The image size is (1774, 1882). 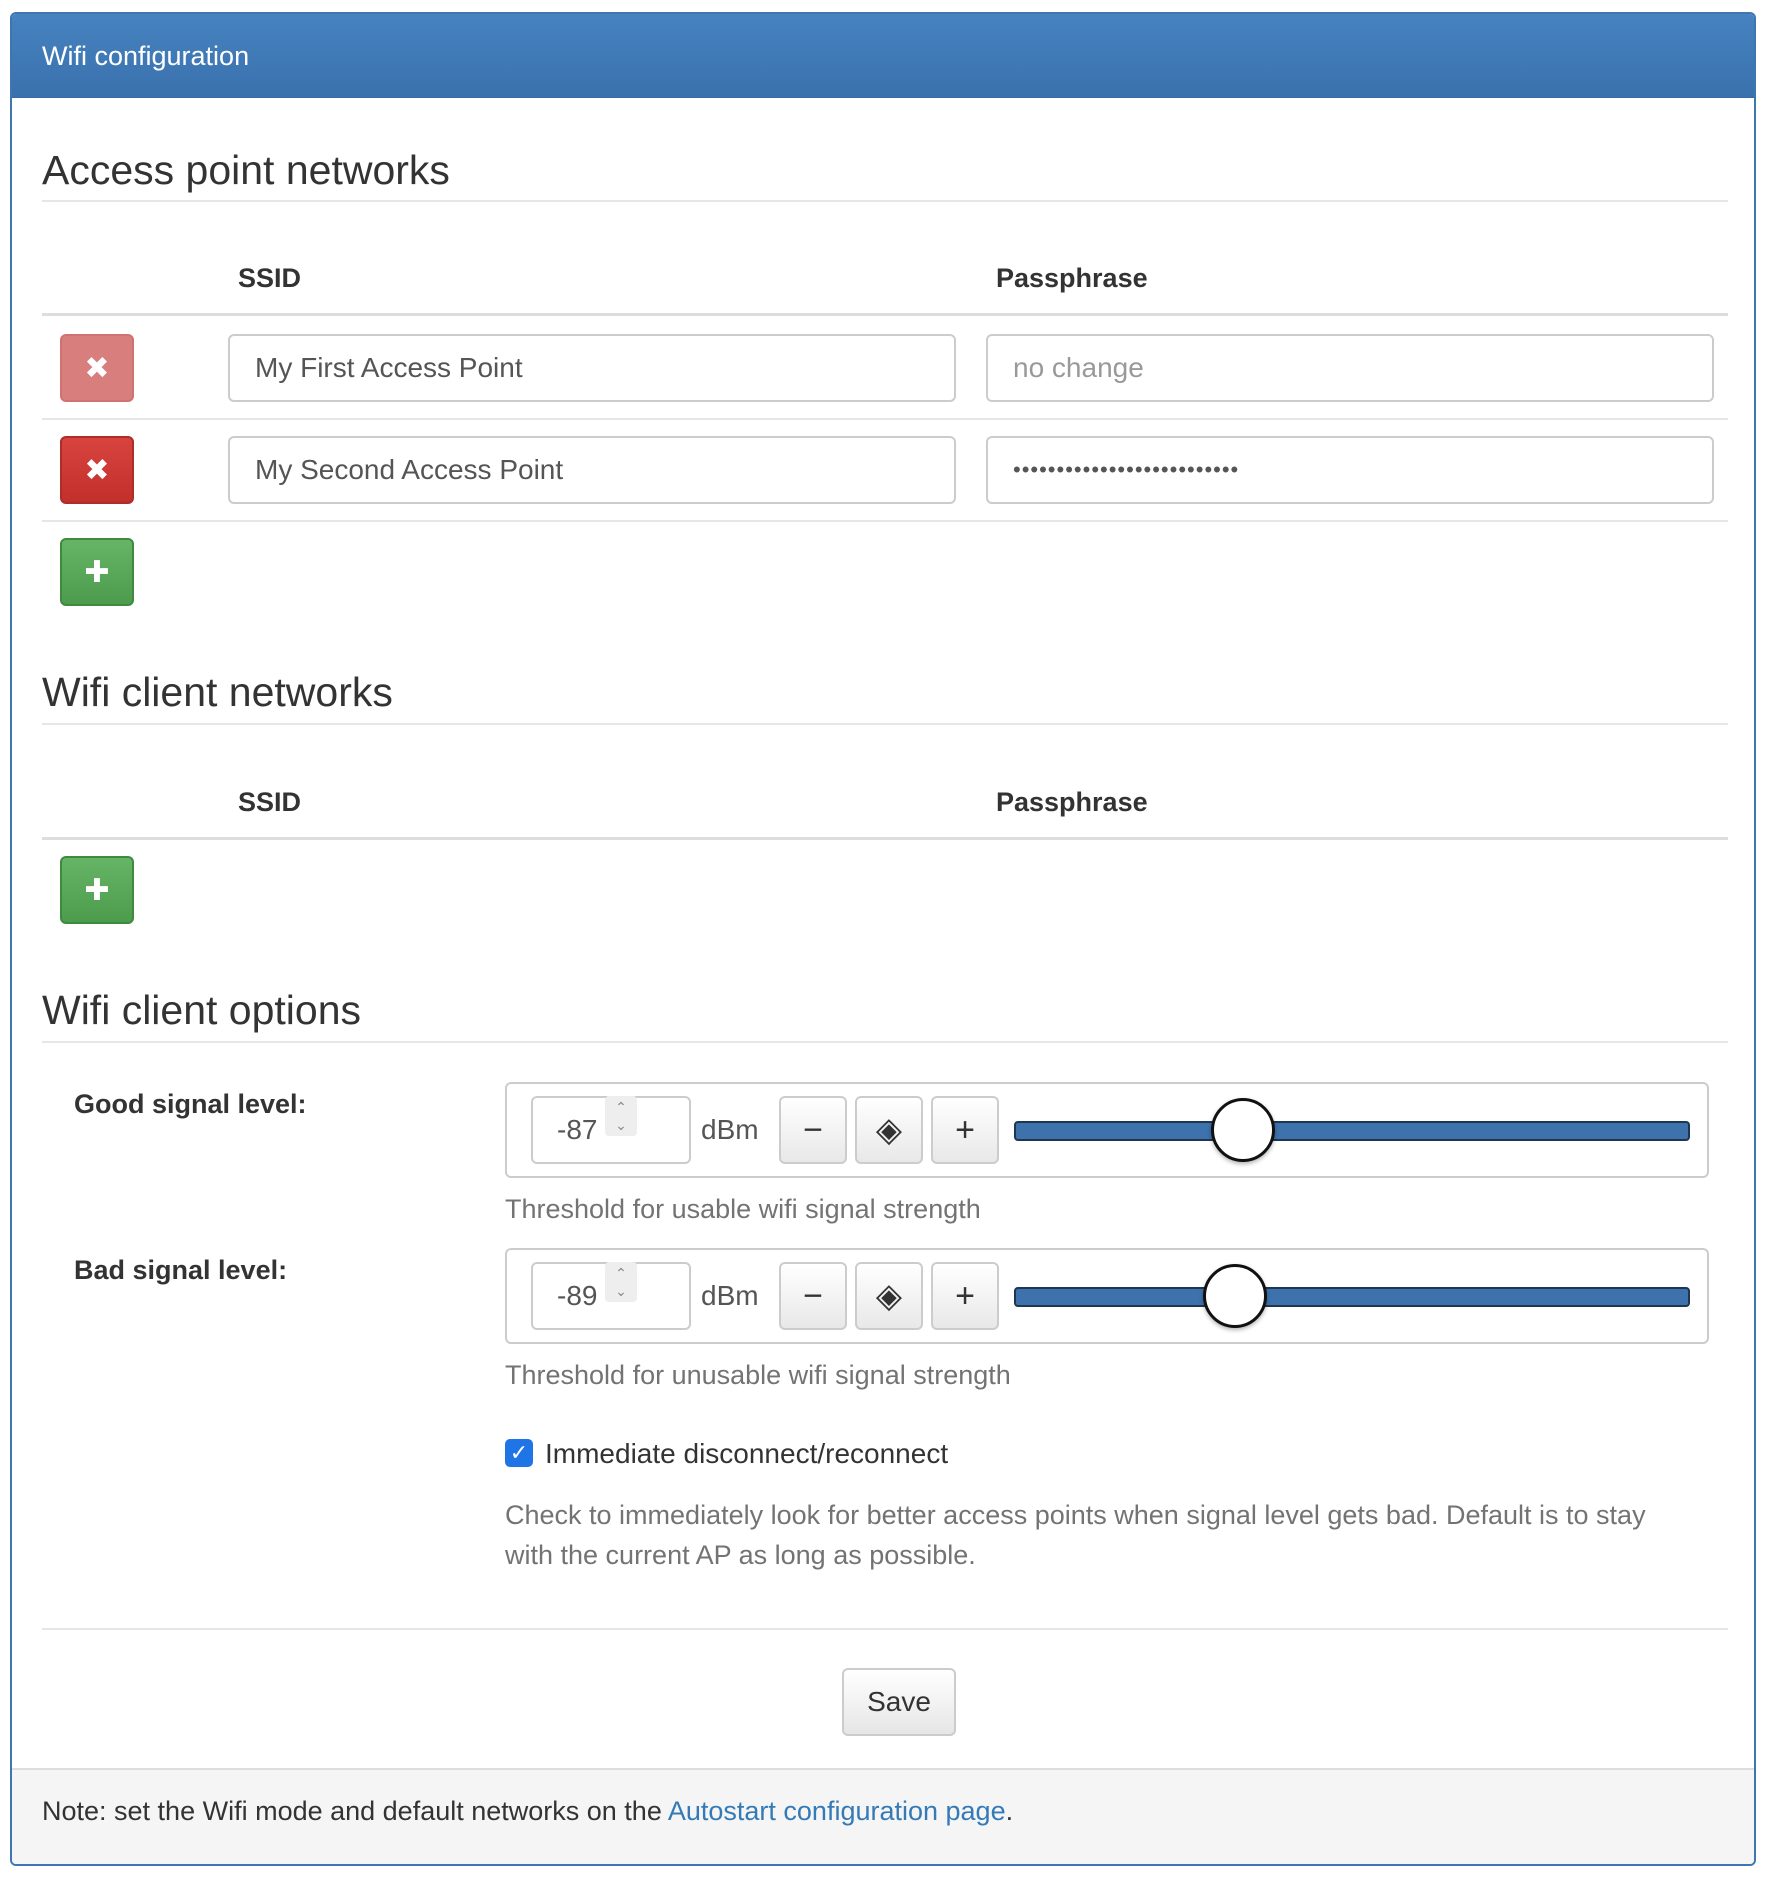 What do you see at coordinates (1072, 802) in the screenshot?
I see `client-passphrase-column-header: Passphrase` at bounding box center [1072, 802].